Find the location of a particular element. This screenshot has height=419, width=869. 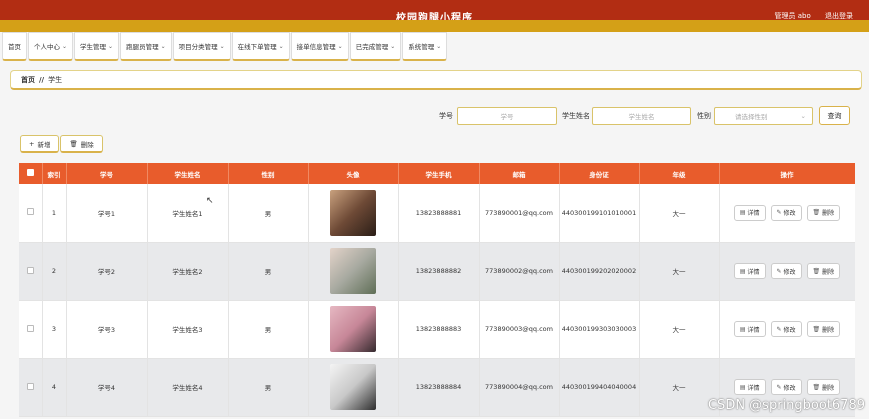

nav-item-accept-management: 接单信息管理 ⌄ is located at coordinates (319, 46).